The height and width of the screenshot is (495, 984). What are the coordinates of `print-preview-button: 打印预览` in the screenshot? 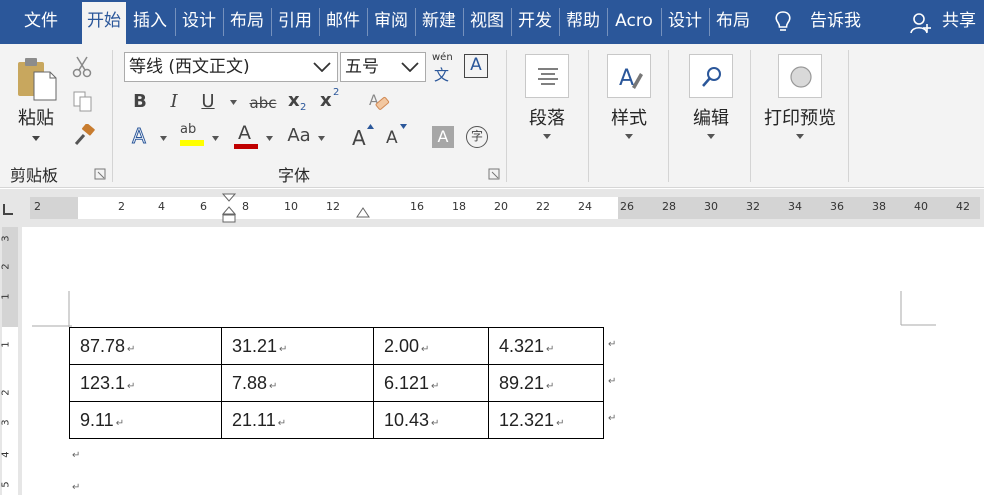 It's located at (800, 104).